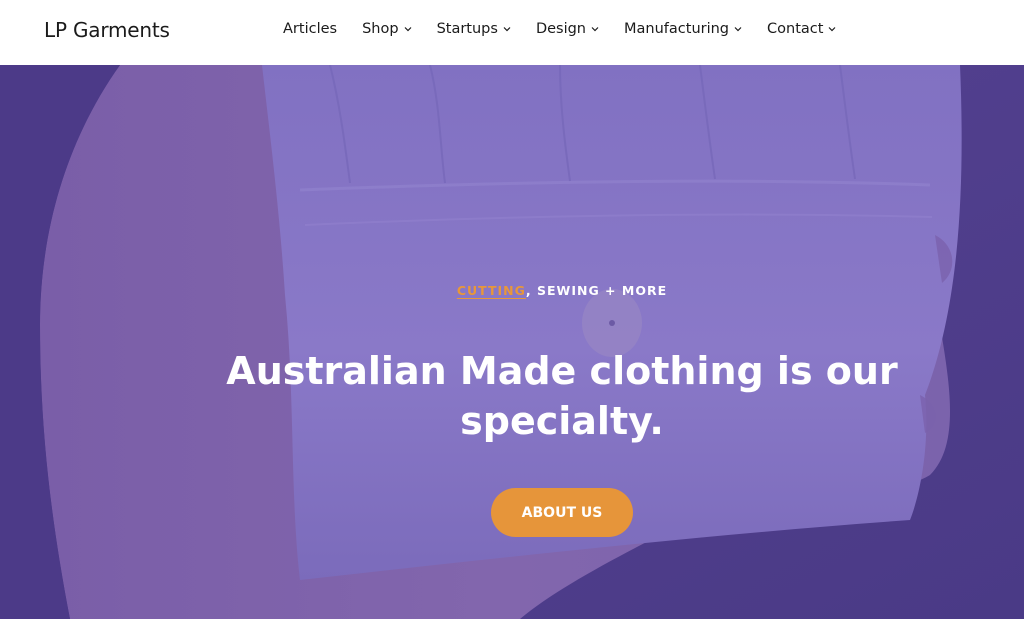 The width and height of the screenshot is (1024, 619). What do you see at coordinates (561, 29) in the screenshot?
I see `nav-item-label: Design` at bounding box center [561, 29].